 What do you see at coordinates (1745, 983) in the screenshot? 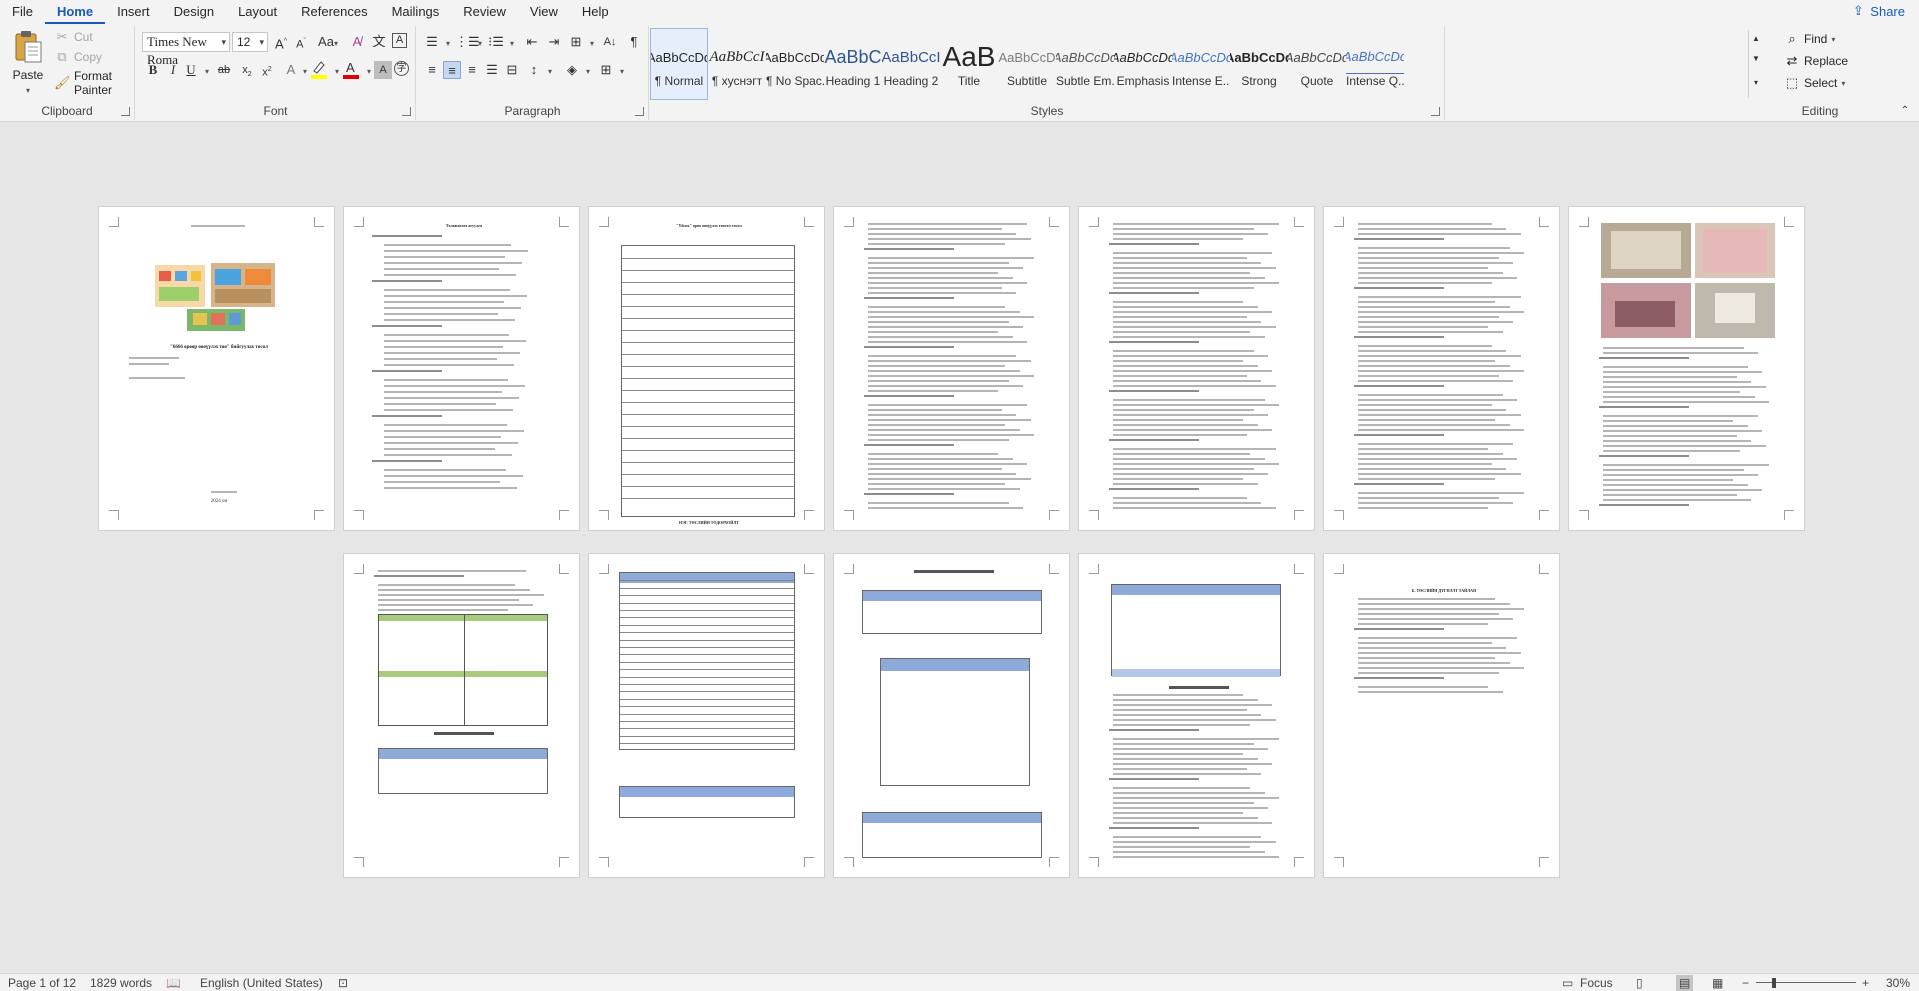
I see `zoom-out-icon: −` at bounding box center [1745, 983].